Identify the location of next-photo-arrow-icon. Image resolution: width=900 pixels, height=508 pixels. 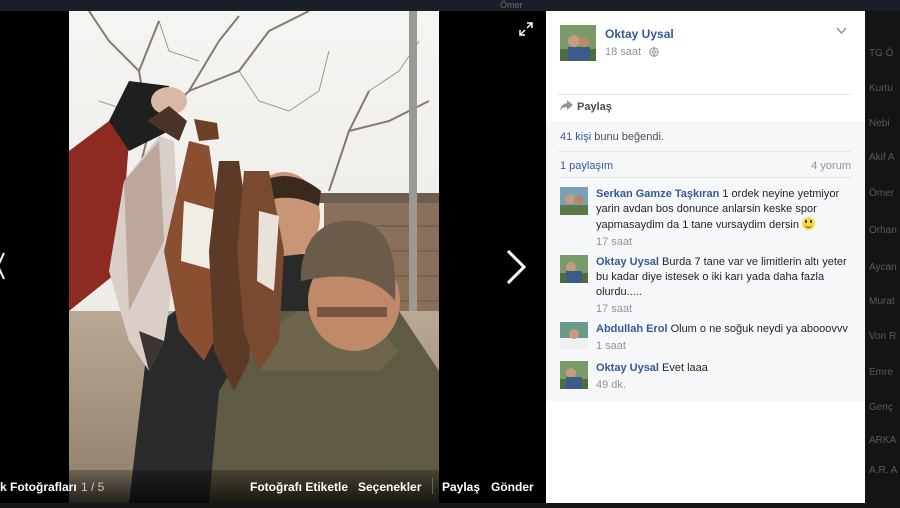
(516, 267).